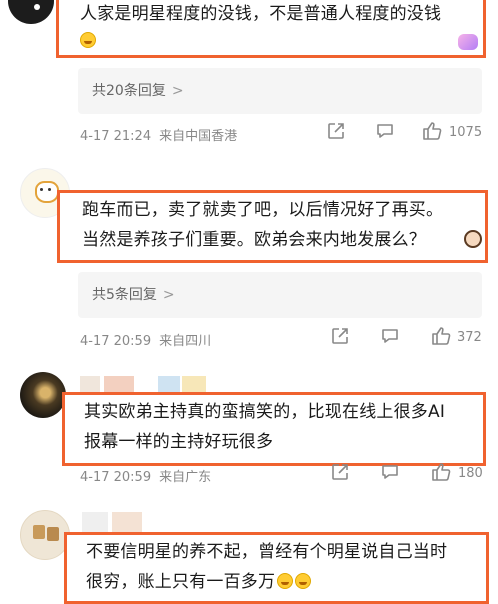 The height and width of the screenshot is (604, 498). What do you see at coordinates (179, 442) in the screenshot?
I see `comment-text-line: 报幕一样的主持好玩很多` at bounding box center [179, 442].